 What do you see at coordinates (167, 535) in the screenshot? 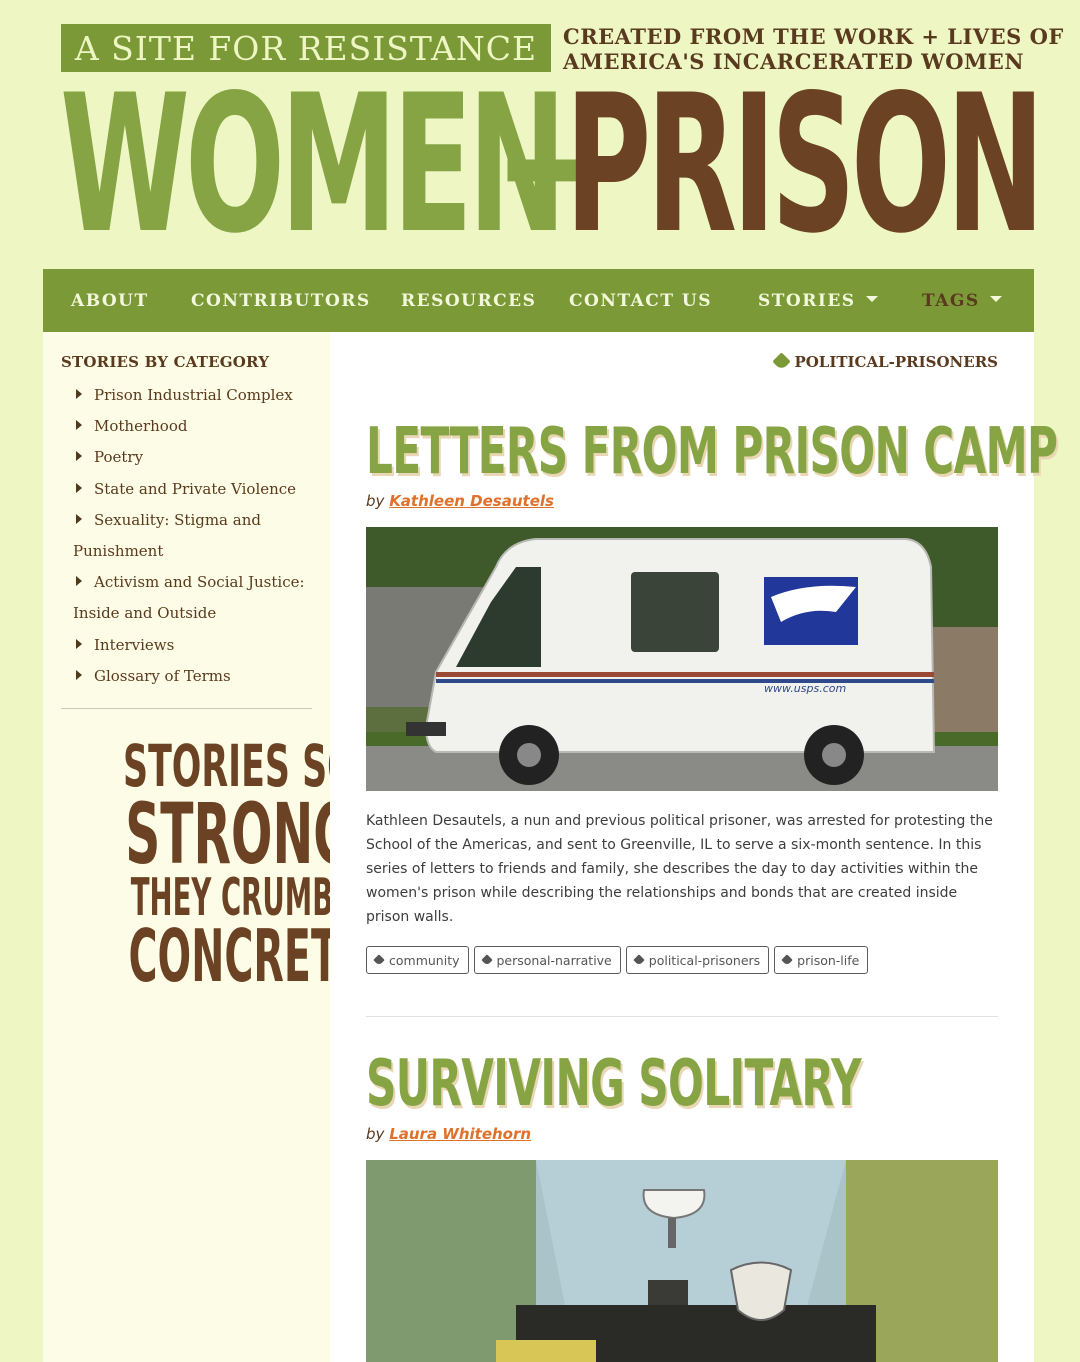
I see `category-label: Sexuality: Stigma and Punishment` at bounding box center [167, 535].